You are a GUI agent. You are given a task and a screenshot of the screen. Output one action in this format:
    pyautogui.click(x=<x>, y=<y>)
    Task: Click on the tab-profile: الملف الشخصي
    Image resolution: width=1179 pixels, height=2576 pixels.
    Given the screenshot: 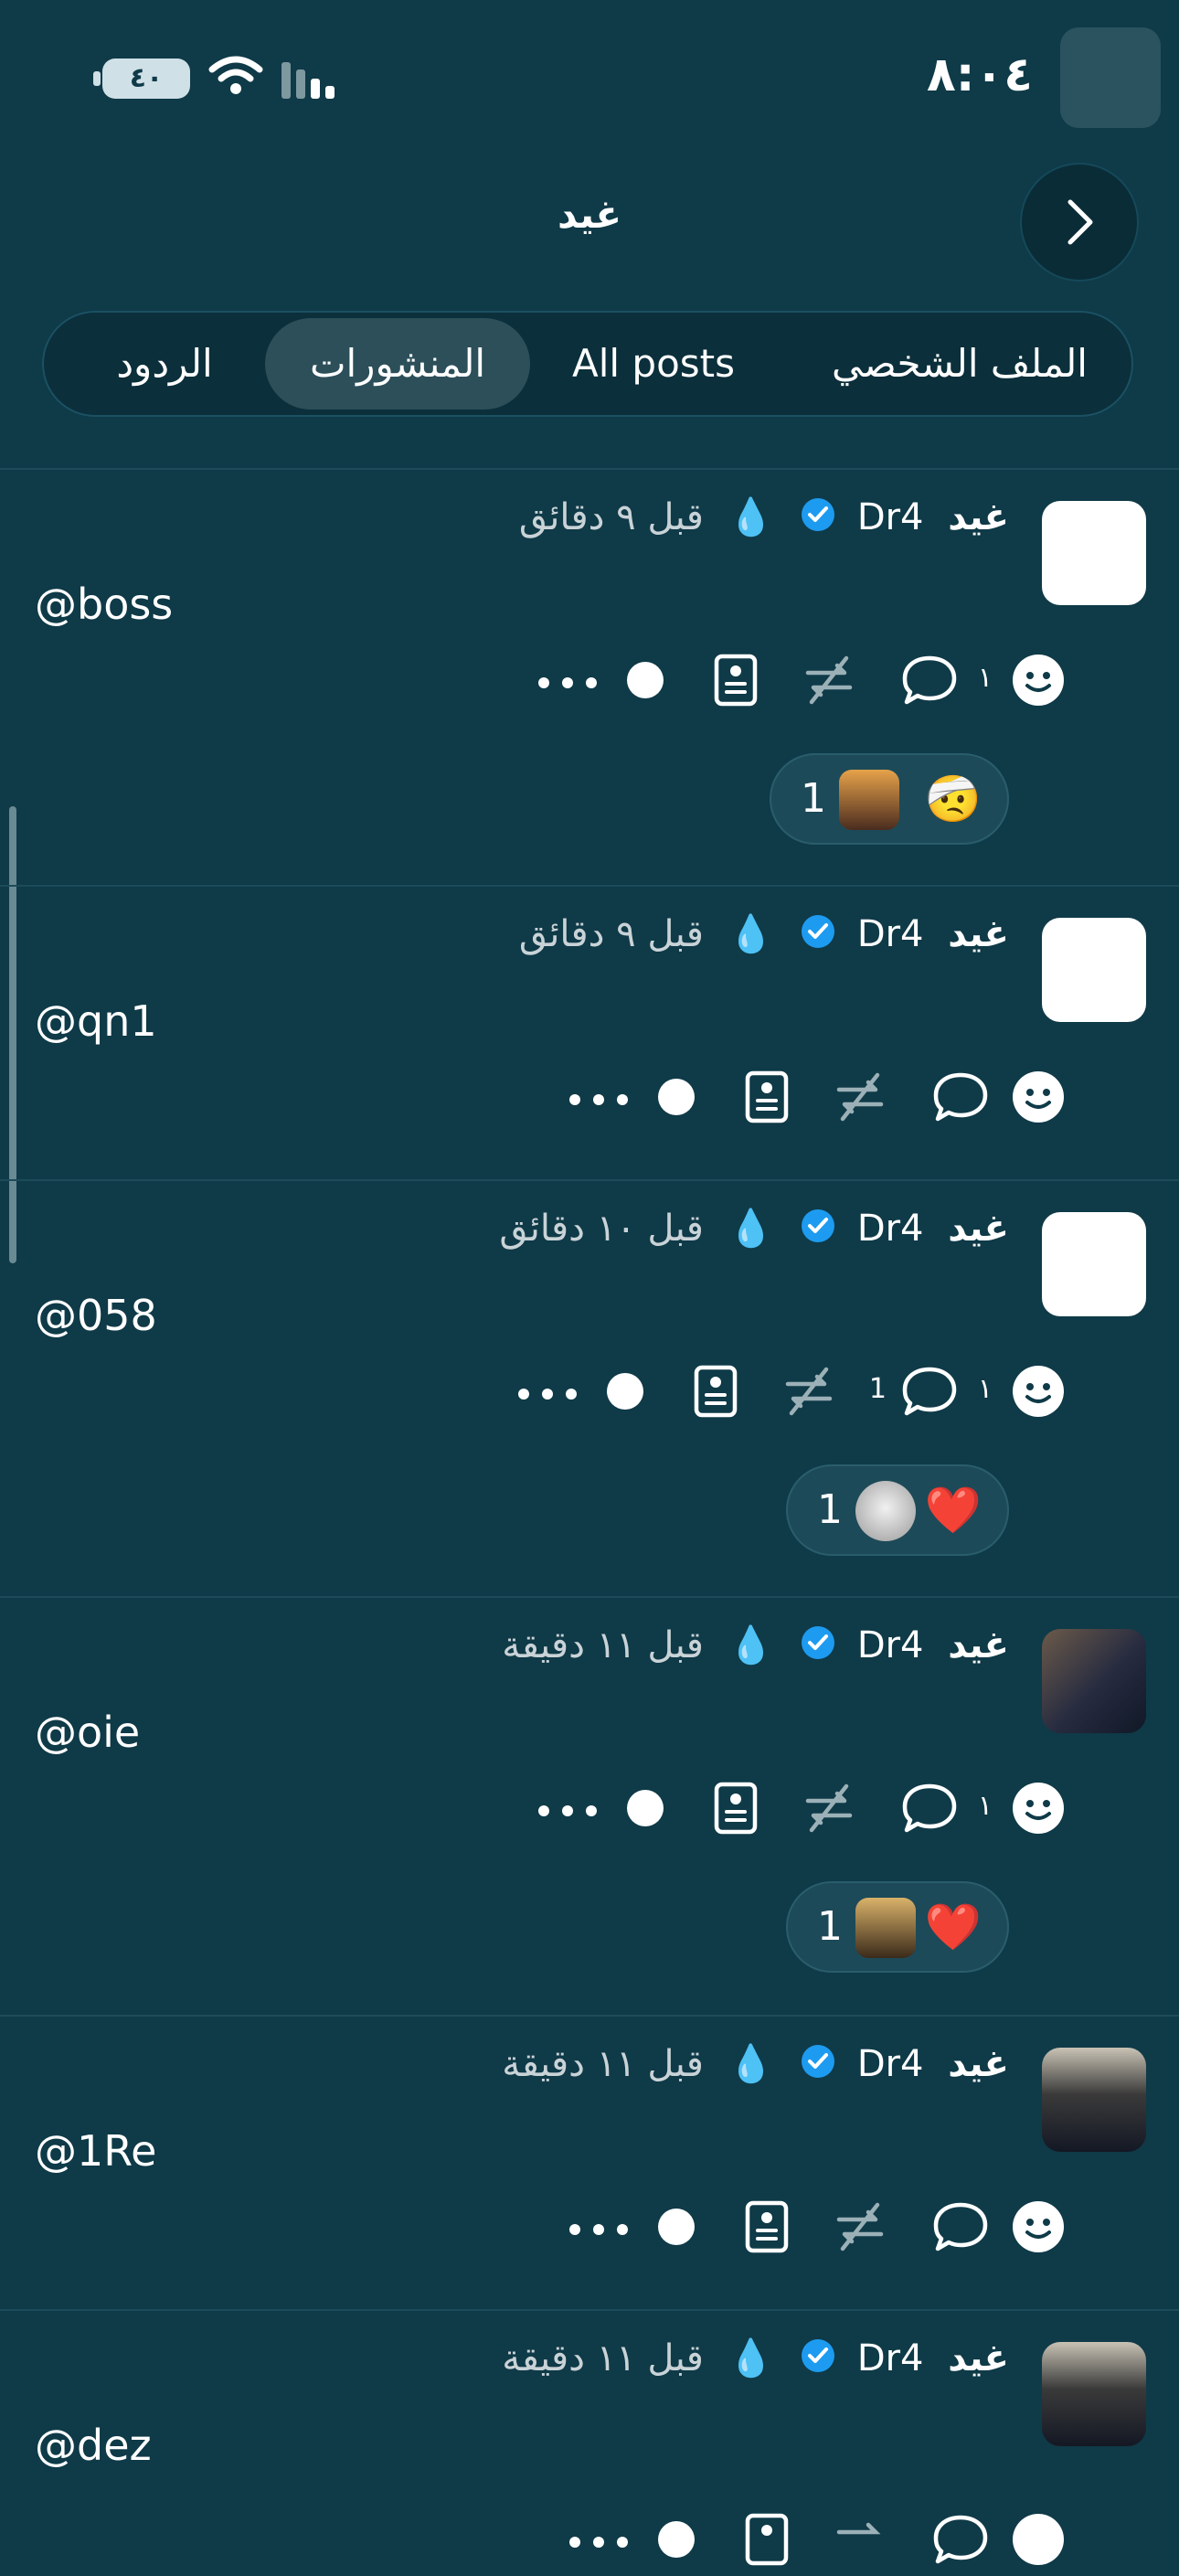 What is the action you would take?
    pyautogui.click(x=960, y=364)
    